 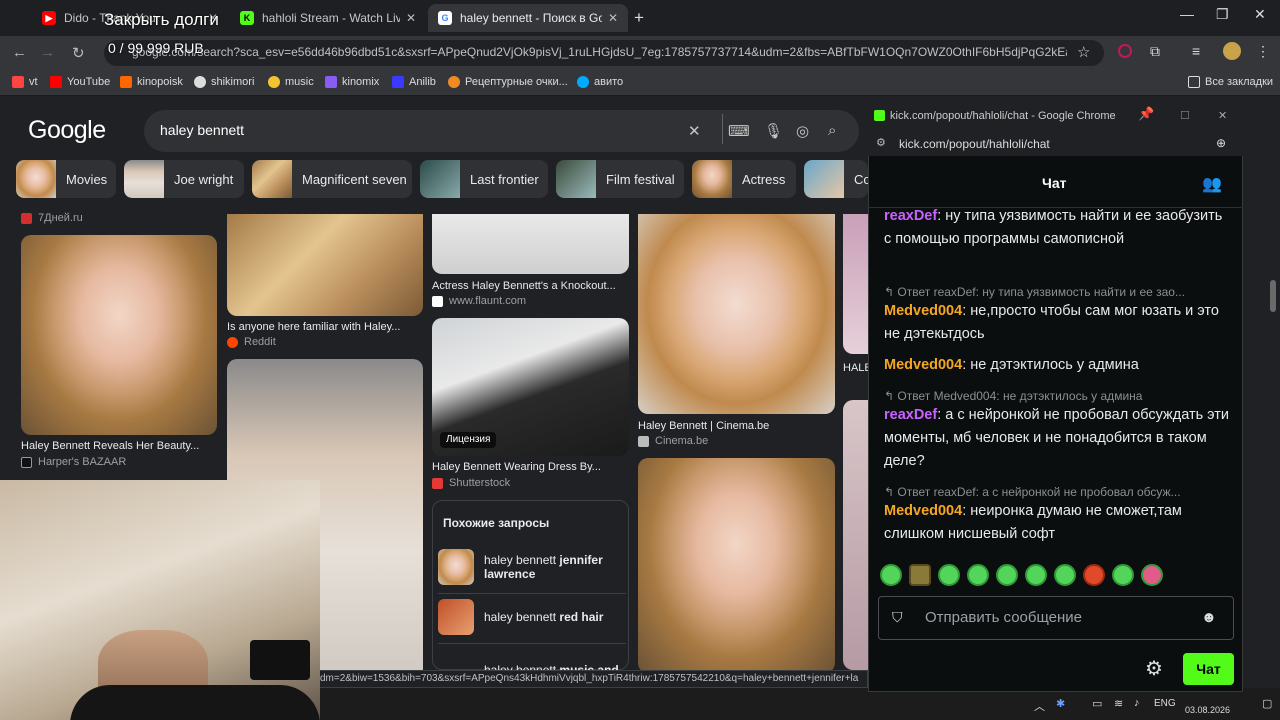 I want to click on microphone-icon: 🎙, so click(x=773, y=131).